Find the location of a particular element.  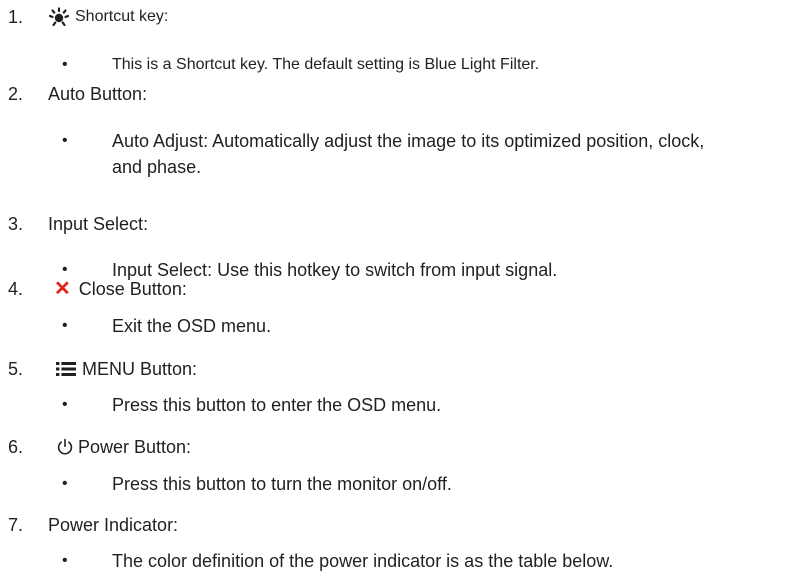

brightness-sun-icon is located at coordinates (59, 17).